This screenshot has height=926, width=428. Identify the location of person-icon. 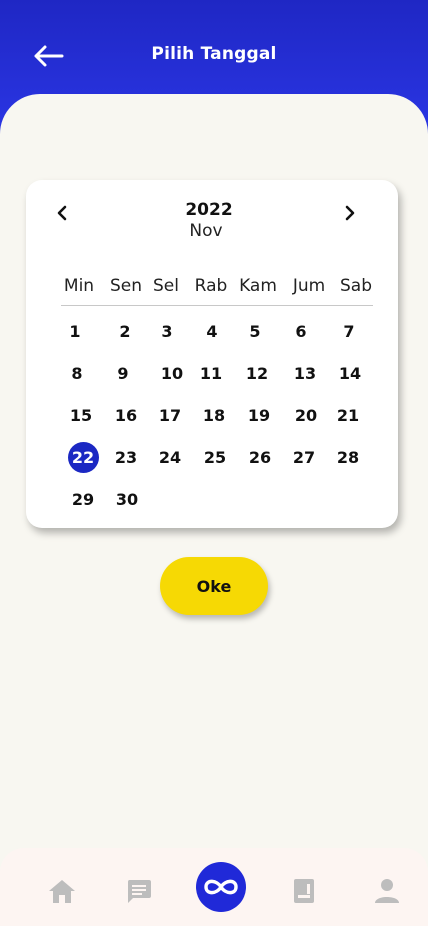
(387, 891).